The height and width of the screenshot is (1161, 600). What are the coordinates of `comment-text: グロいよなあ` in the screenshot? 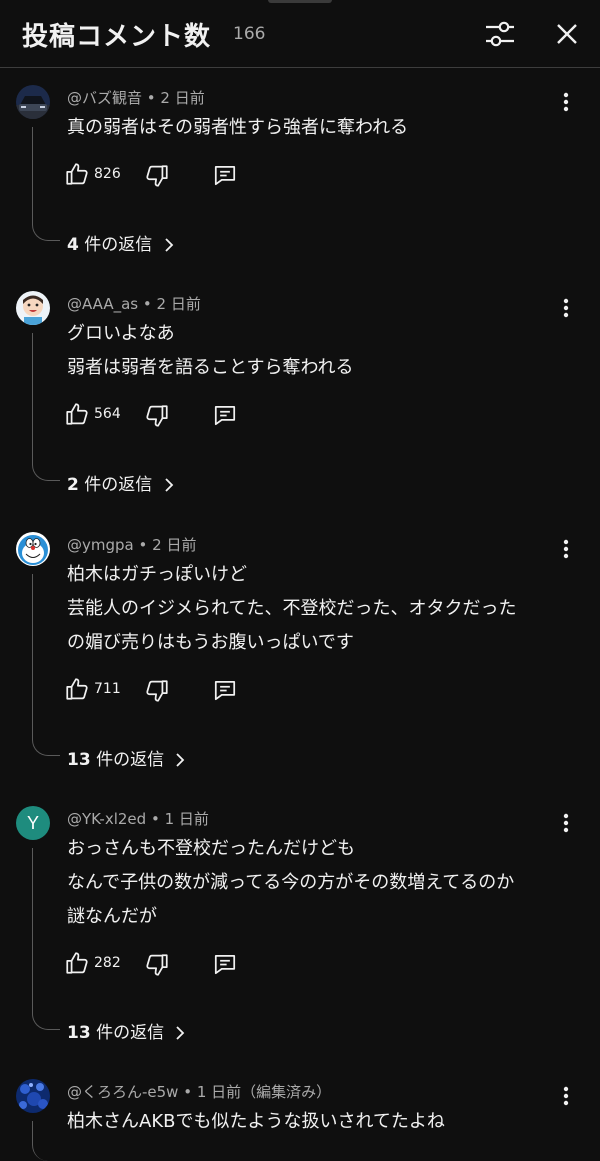 It's located at (121, 333).